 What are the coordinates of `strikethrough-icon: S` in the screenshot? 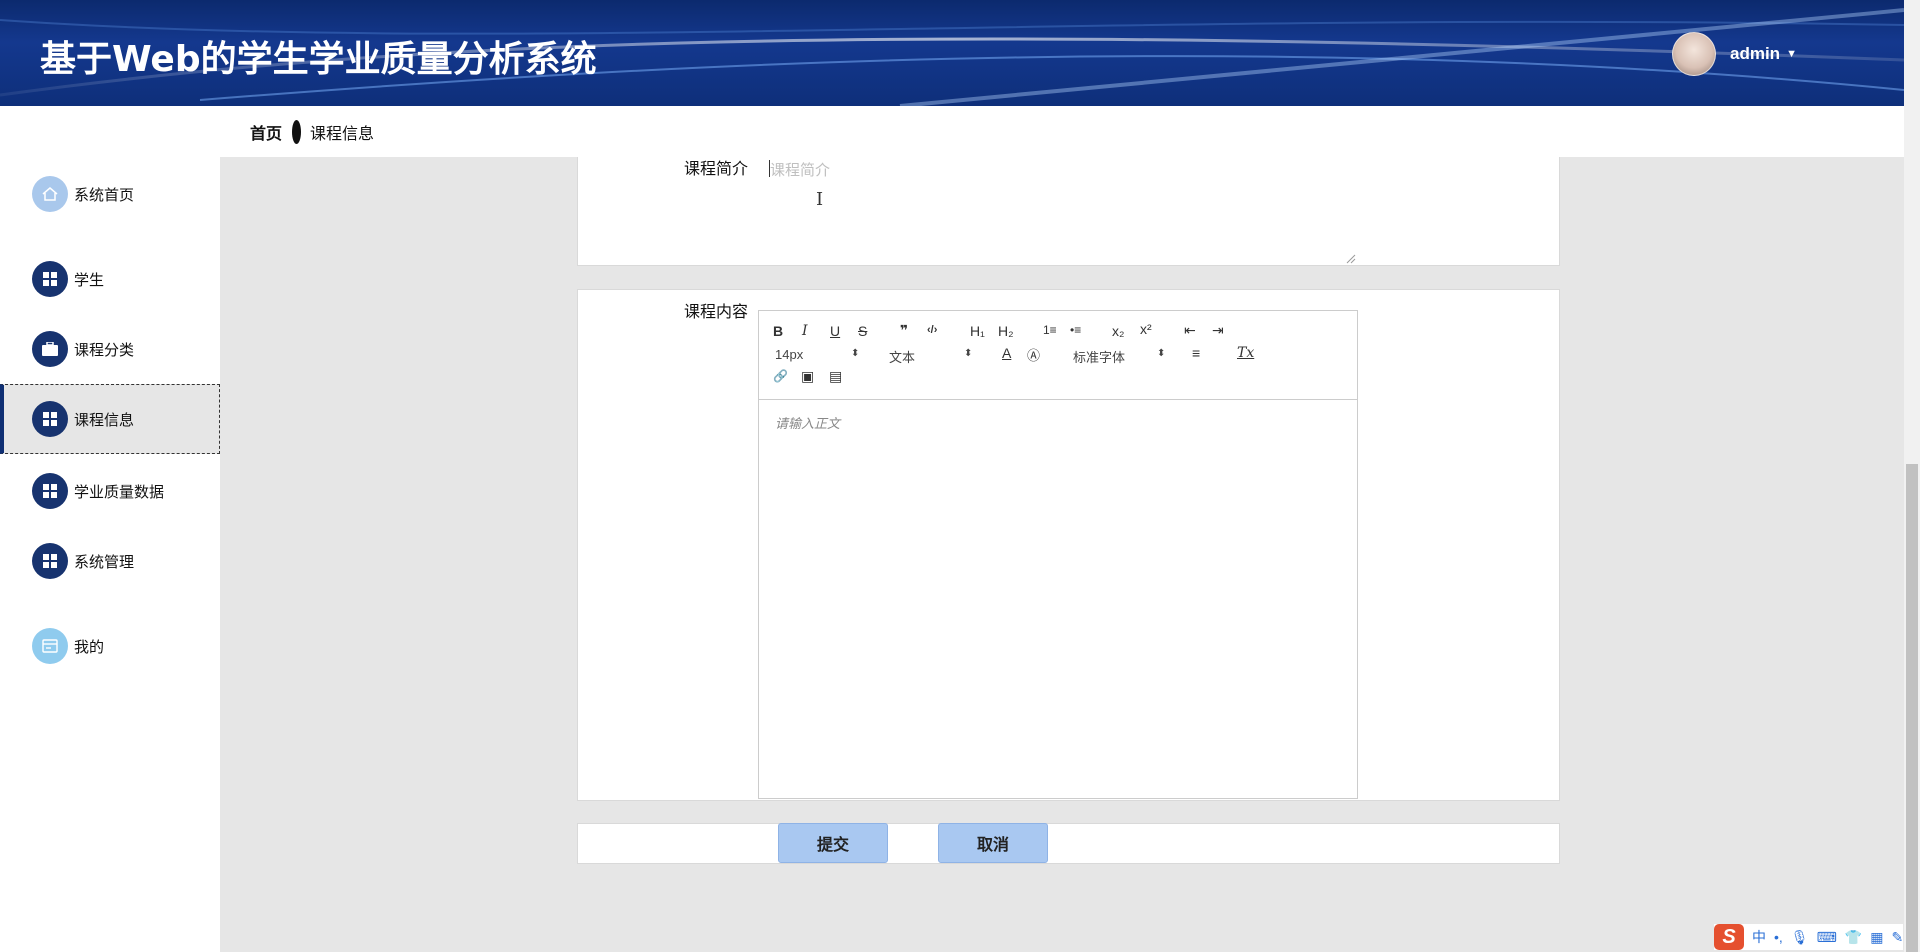 It's located at (862, 331).